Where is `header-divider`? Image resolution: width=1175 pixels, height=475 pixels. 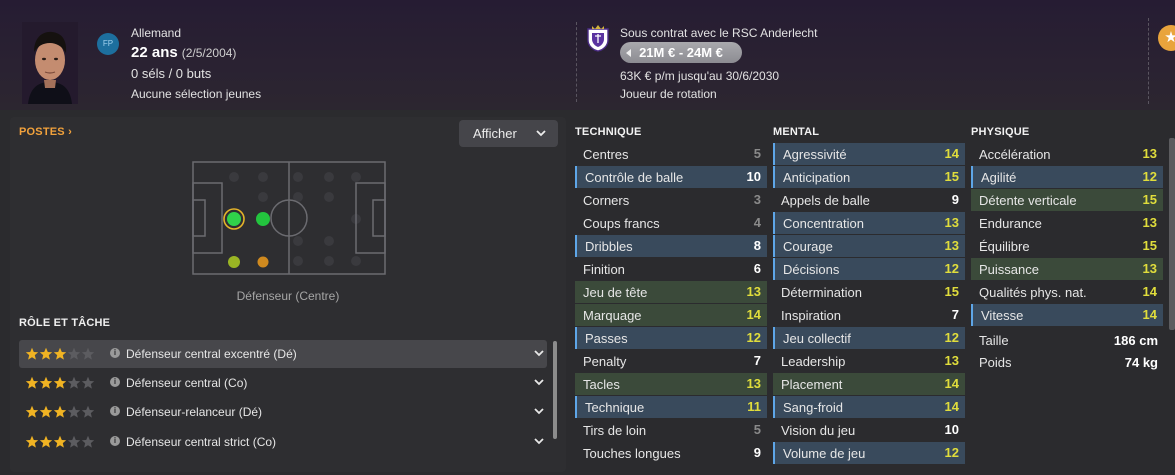
header-divider is located at coordinates (576, 62).